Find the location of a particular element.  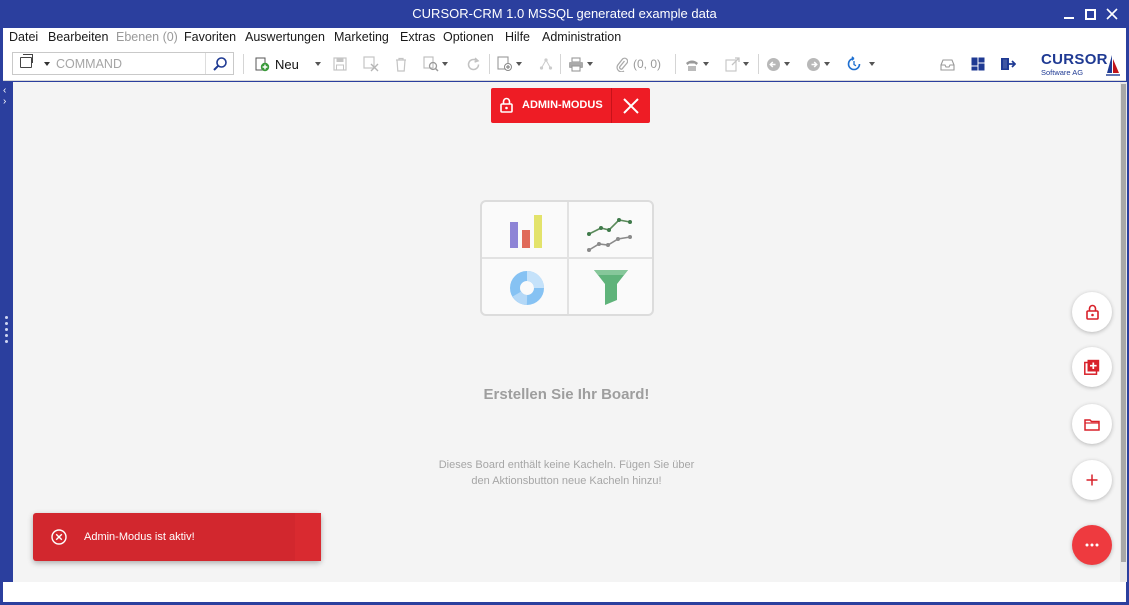

minimize-icon is located at coordinates (1069, 18).